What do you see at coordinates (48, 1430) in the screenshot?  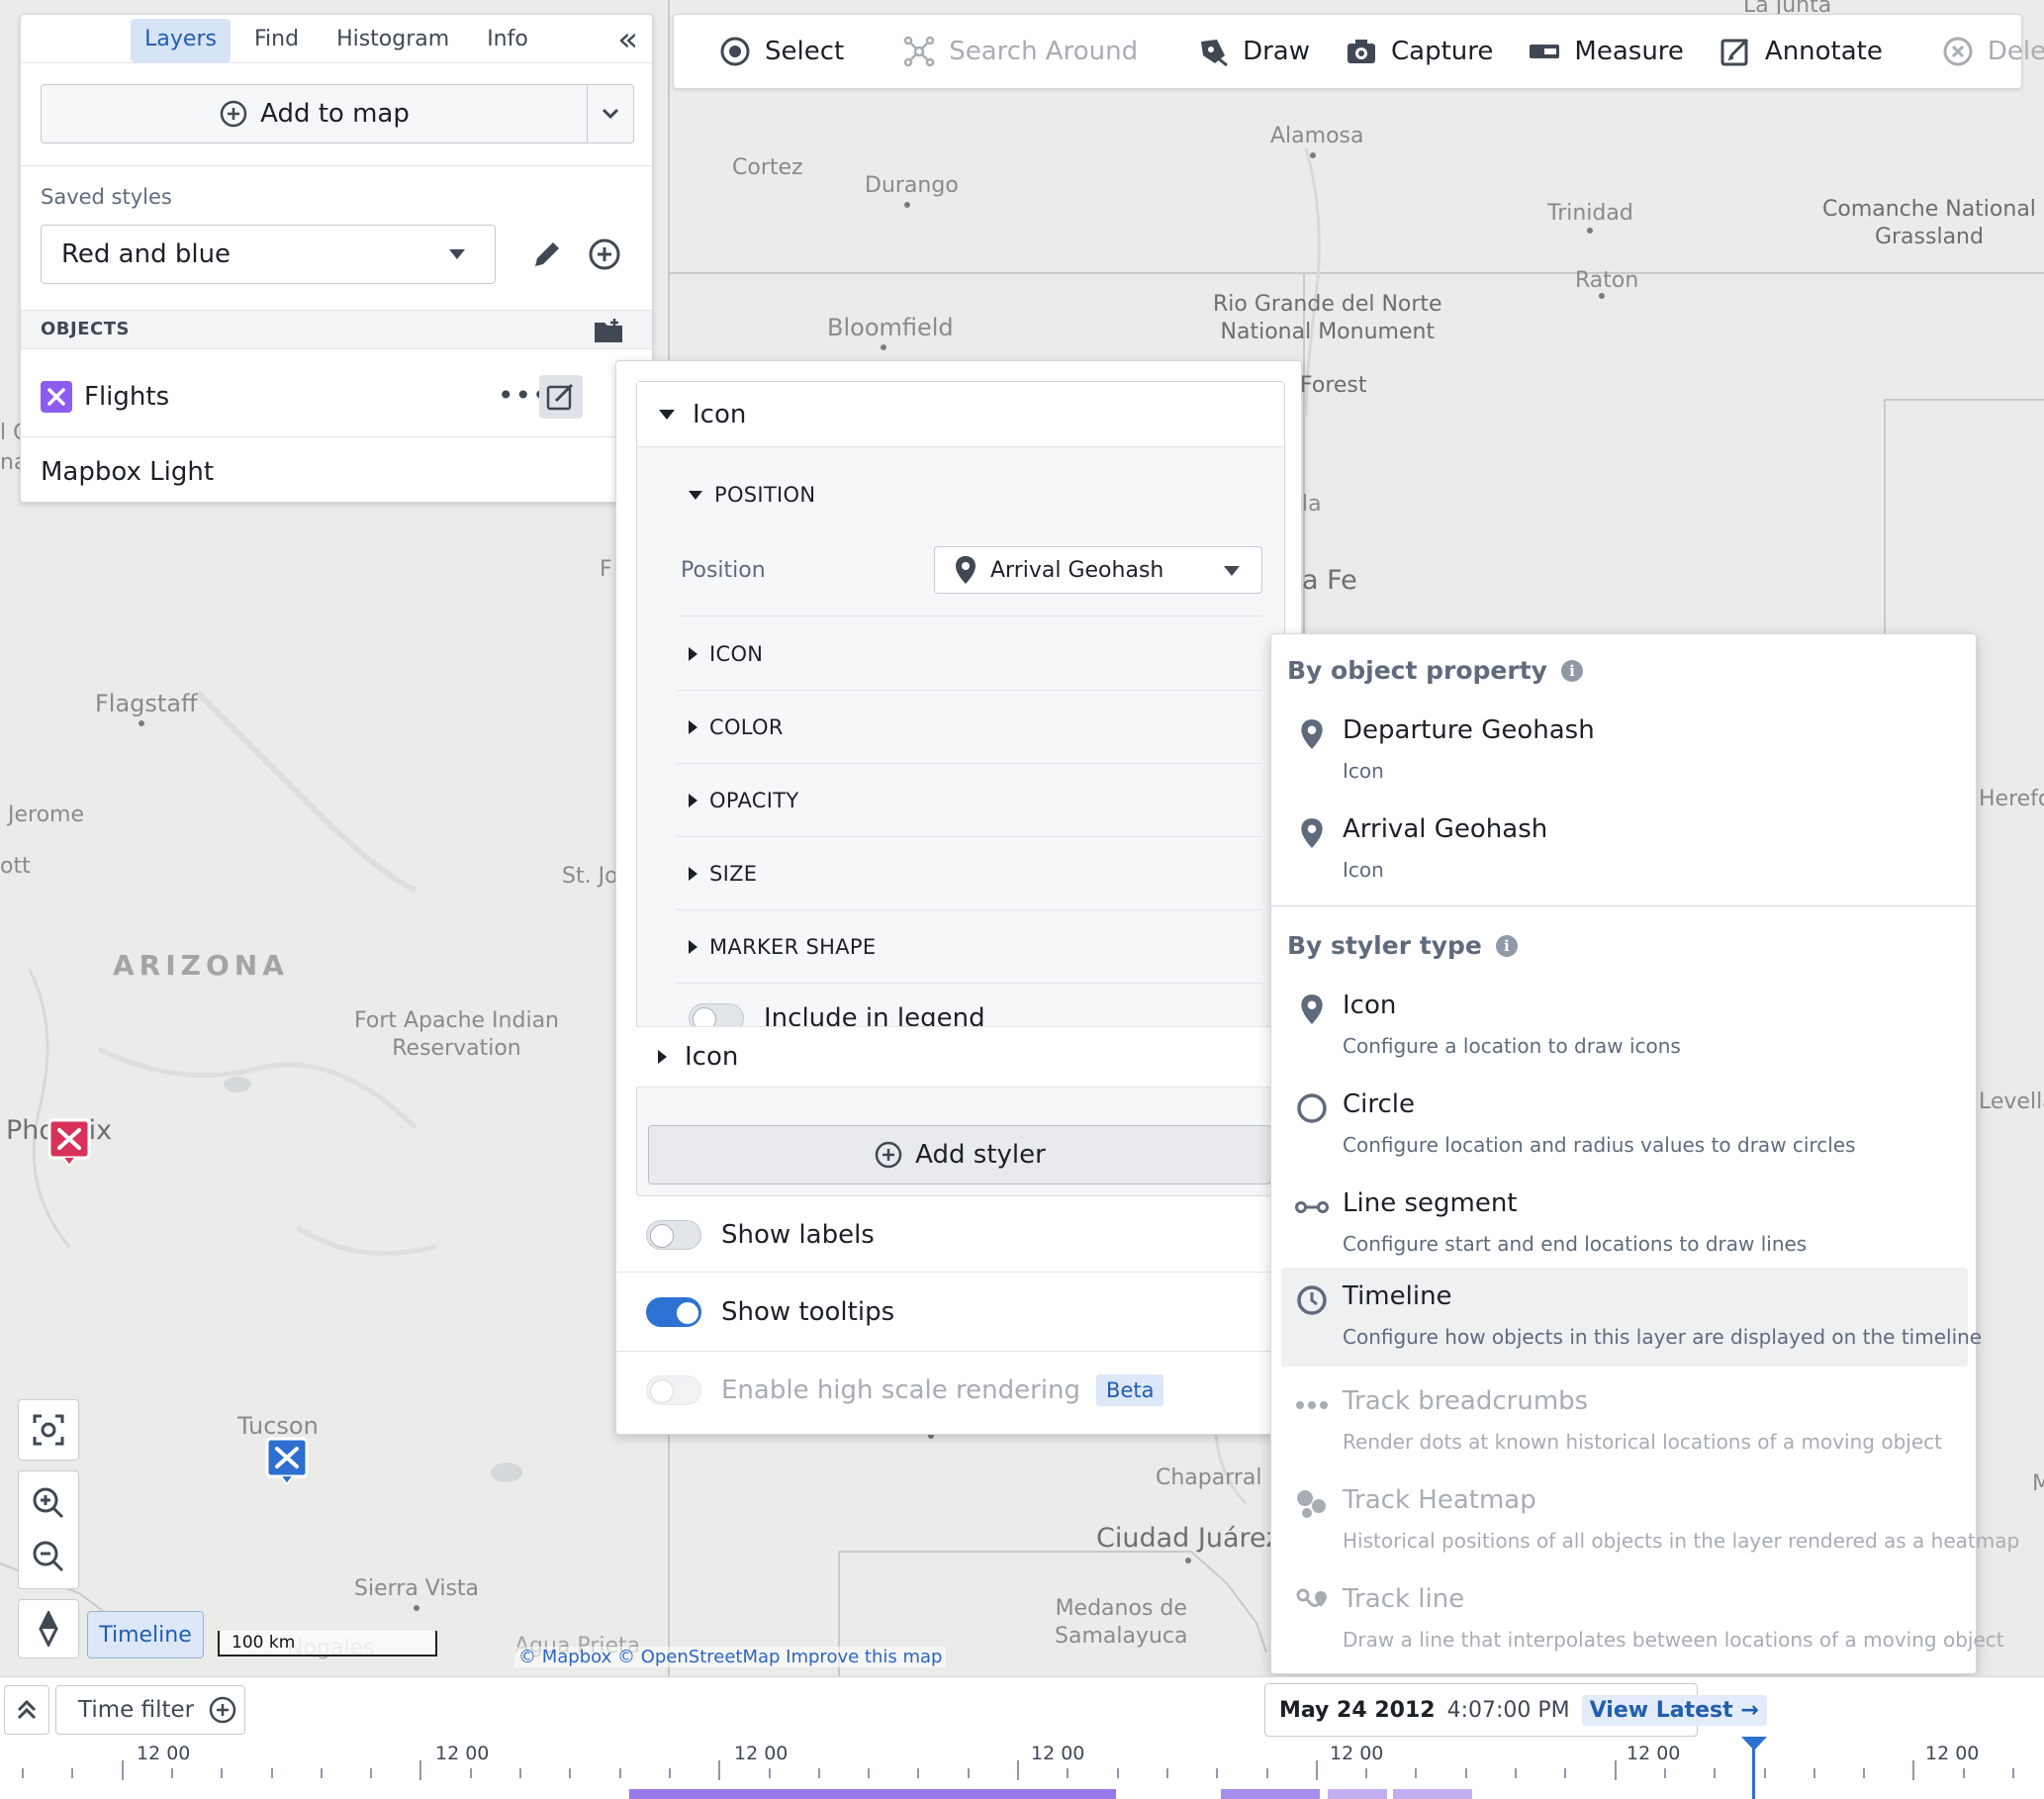 I see `fit-bounds-button` at bounding box center [48, 1430].